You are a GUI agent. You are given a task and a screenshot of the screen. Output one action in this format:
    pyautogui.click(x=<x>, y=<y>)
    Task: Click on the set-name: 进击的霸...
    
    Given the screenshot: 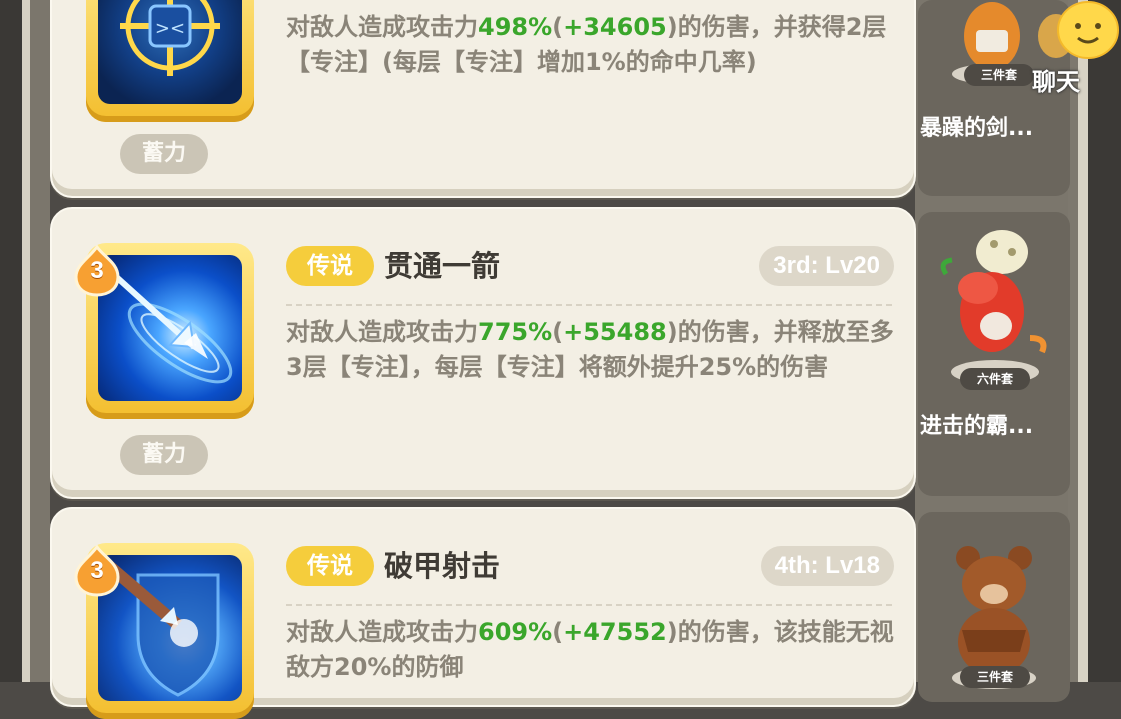 What is the action you would take?
    pyautogui.click(x=977, y=426)
    